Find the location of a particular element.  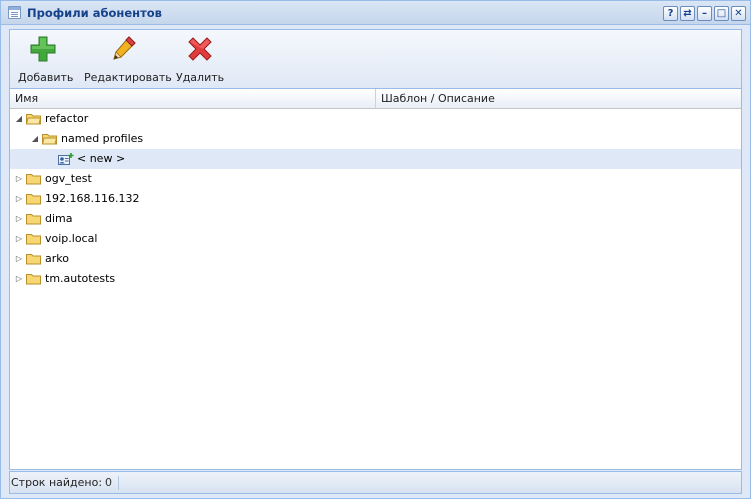

toolbar: Добавить Редактировать Удалить is located at coordinates (375, 59).